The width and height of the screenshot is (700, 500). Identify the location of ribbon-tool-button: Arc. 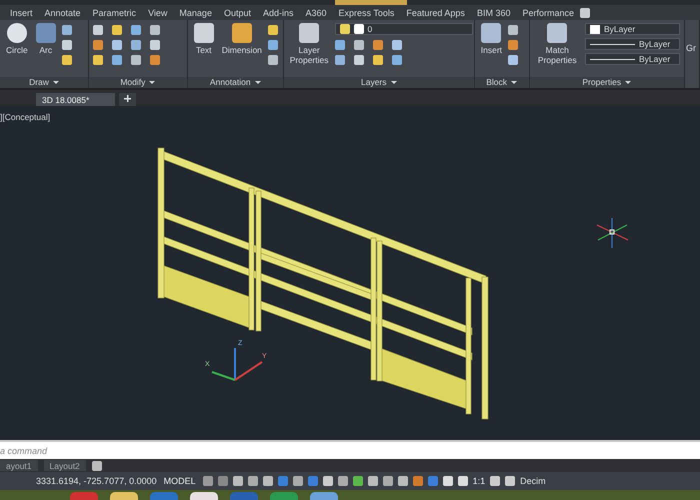
(46, 39).